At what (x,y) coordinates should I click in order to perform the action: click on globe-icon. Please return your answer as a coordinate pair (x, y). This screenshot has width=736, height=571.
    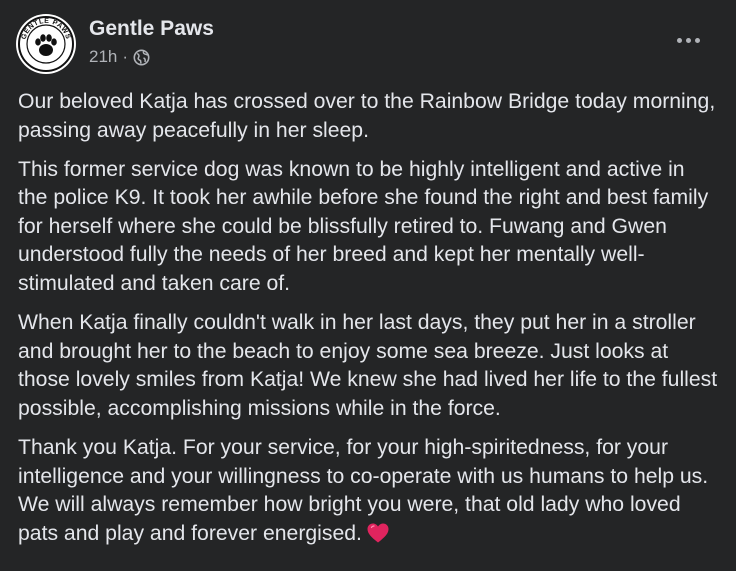
    Looking at the image, I should click on (141, 57).